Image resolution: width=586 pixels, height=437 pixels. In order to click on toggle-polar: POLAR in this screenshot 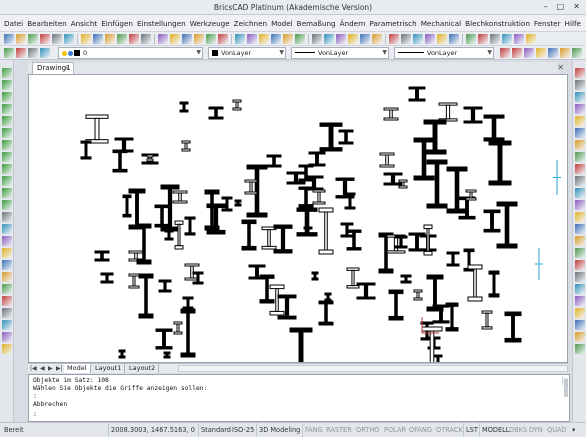, I will do `click(395, 430)`.